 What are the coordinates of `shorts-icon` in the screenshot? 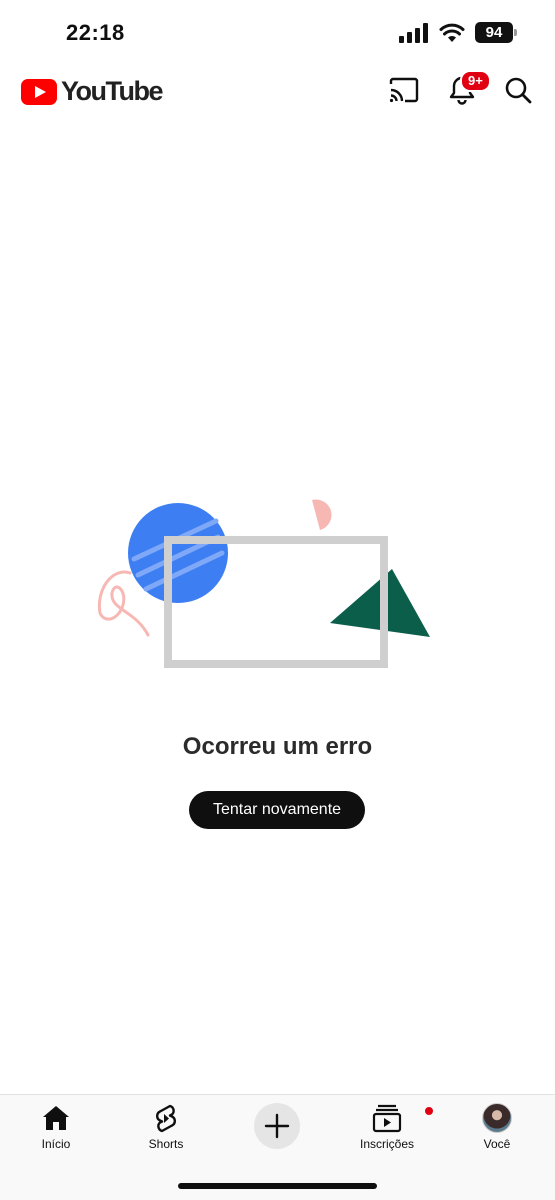 It's located at (166, 1118).